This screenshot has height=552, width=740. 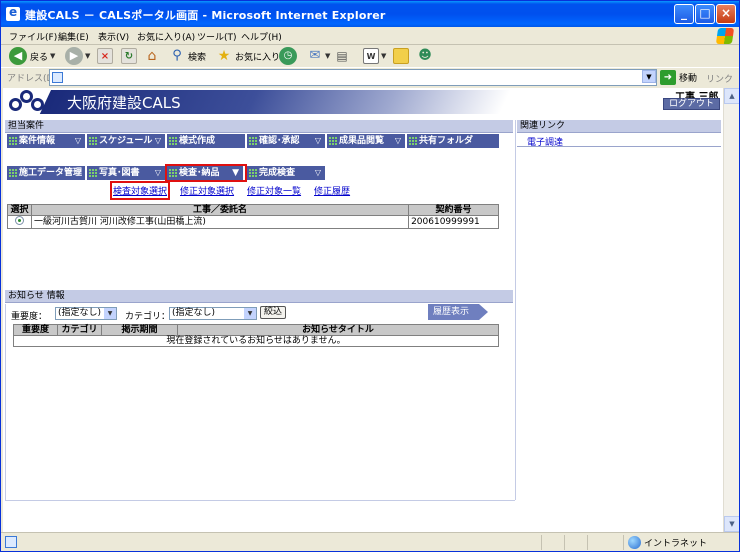 I want to click on forward-button: ▶ ▼, so click(x=77, y=56).